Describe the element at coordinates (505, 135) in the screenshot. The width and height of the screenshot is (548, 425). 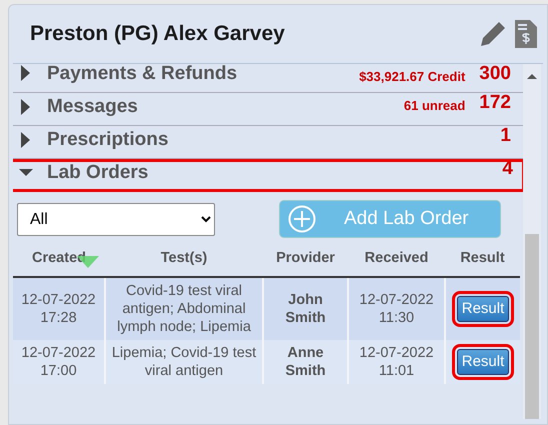
I see `count: 1` at that location.